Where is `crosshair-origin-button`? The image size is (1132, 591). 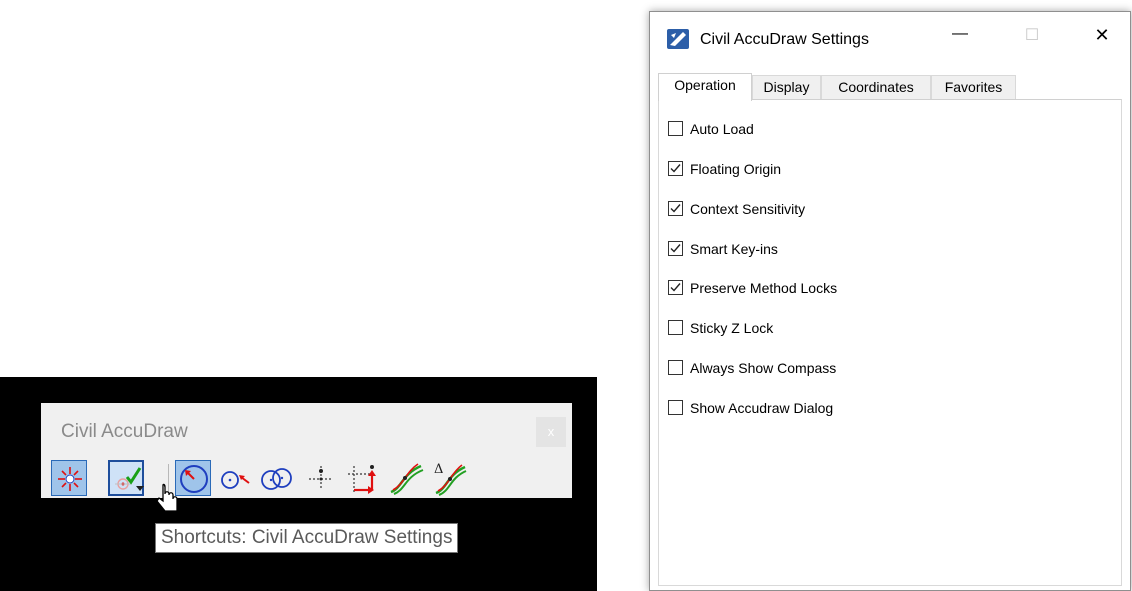 crosshair-origin-button is located at coordinates (321, 478).